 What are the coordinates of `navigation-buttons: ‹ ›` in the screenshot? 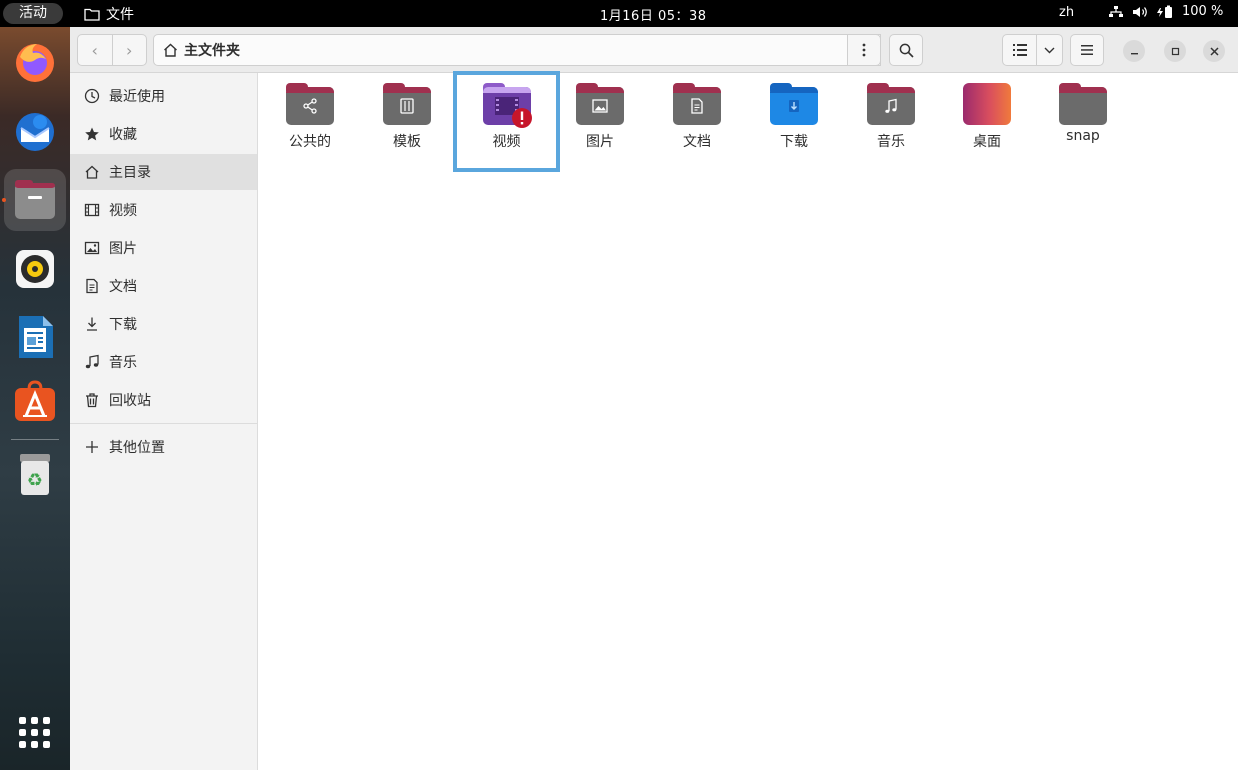 It's located at (112, 50).